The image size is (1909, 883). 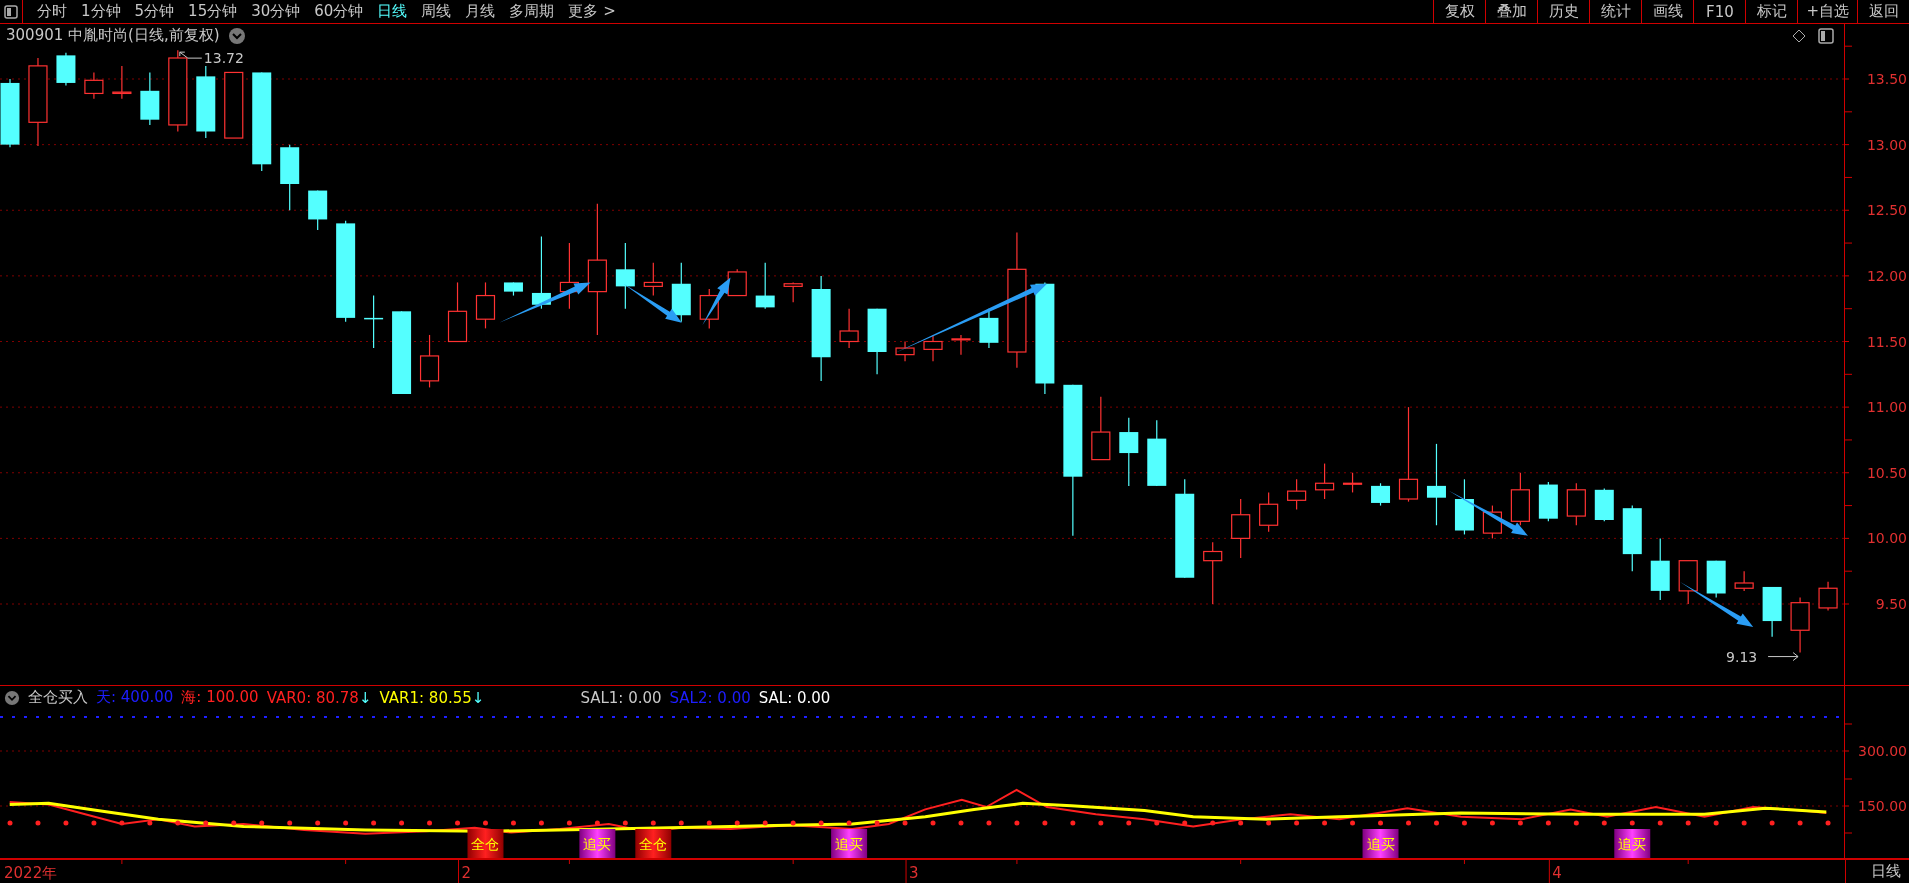 What do you see at coordinates (339, 11) in the screenshot?
I see `period-tab: 60分钟` at bounding box center [339, 11].